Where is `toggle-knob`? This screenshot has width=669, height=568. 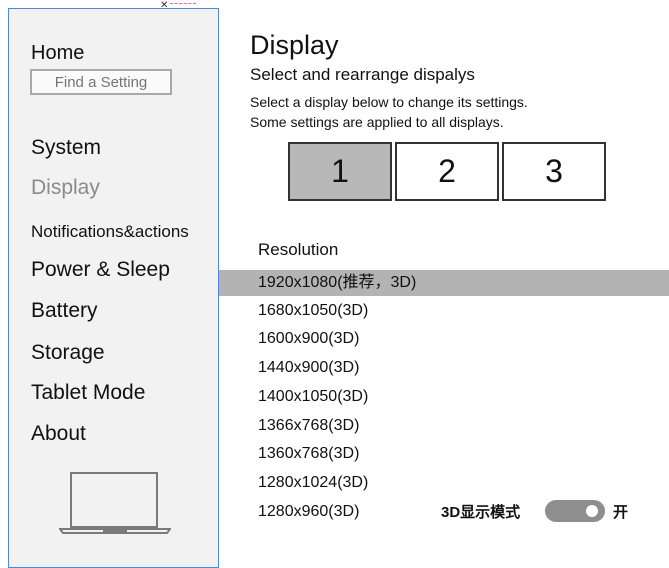 toggle-knob is located at coordinates (592, 511).